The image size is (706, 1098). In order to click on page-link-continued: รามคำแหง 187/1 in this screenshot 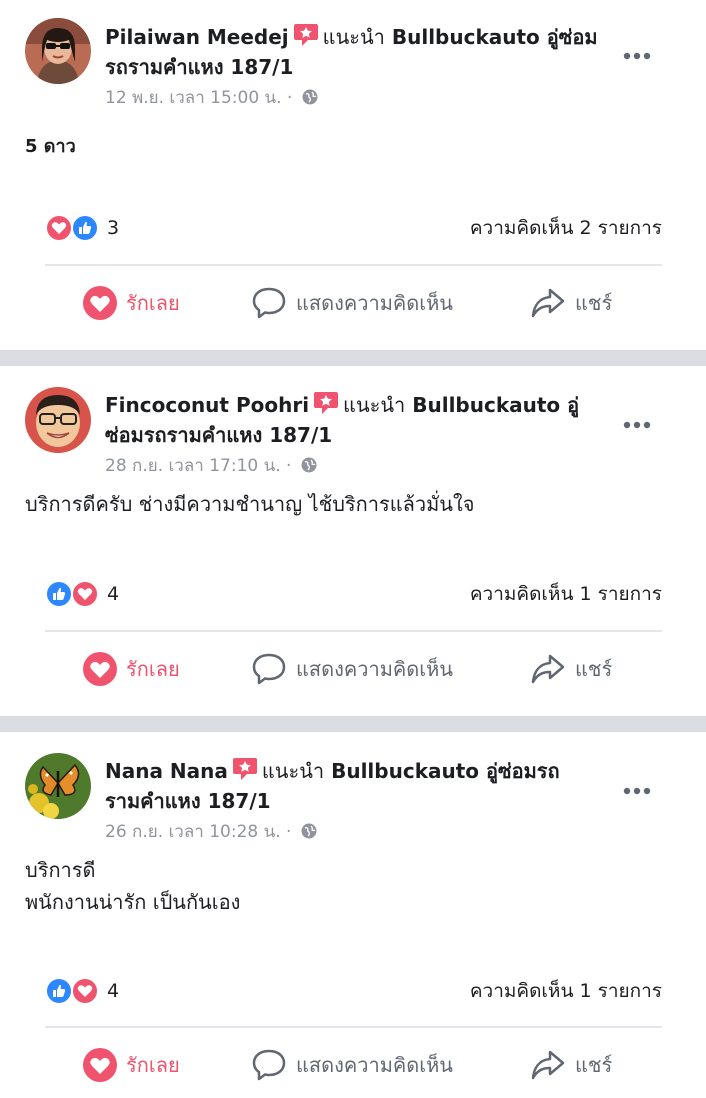, I will do `click(188, 801)`.